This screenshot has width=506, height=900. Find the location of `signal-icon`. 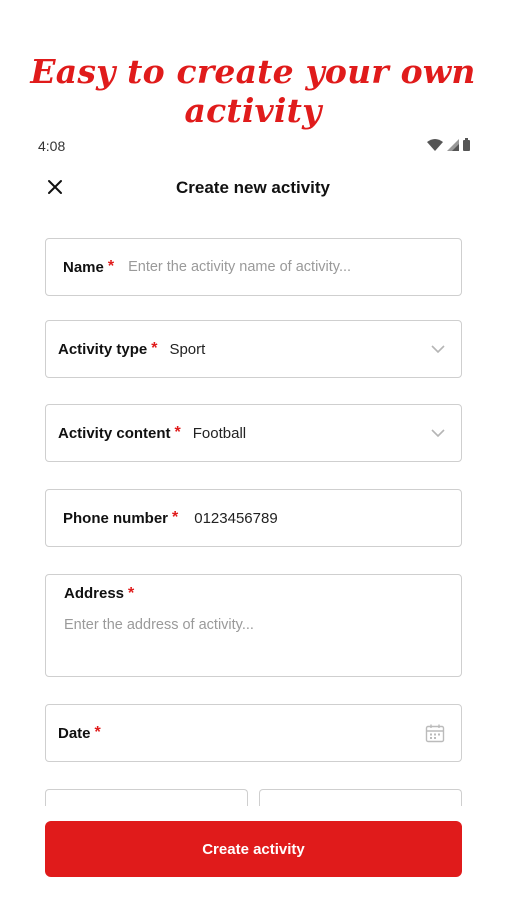

signal-icon is located at coordinates (453, 144).